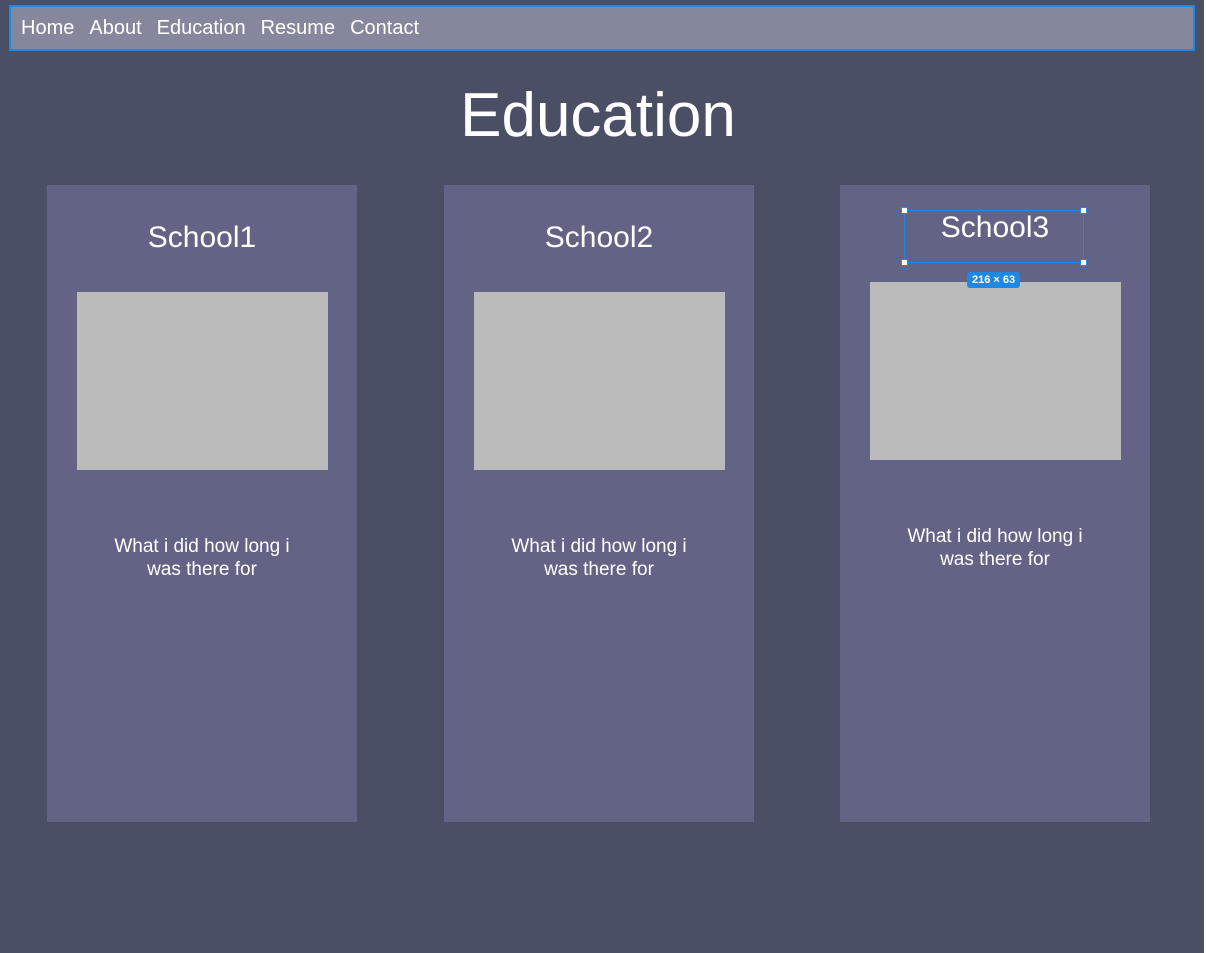  I want to click on nav-item-resume: Resume, so click(298, 28).